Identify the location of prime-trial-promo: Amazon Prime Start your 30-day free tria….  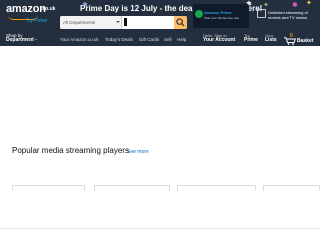
(221, 16).